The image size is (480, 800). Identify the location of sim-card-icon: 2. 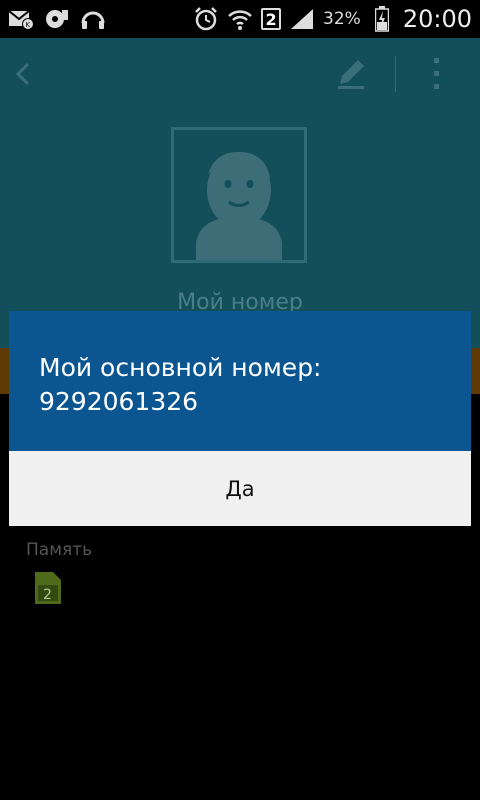
(48, 588).